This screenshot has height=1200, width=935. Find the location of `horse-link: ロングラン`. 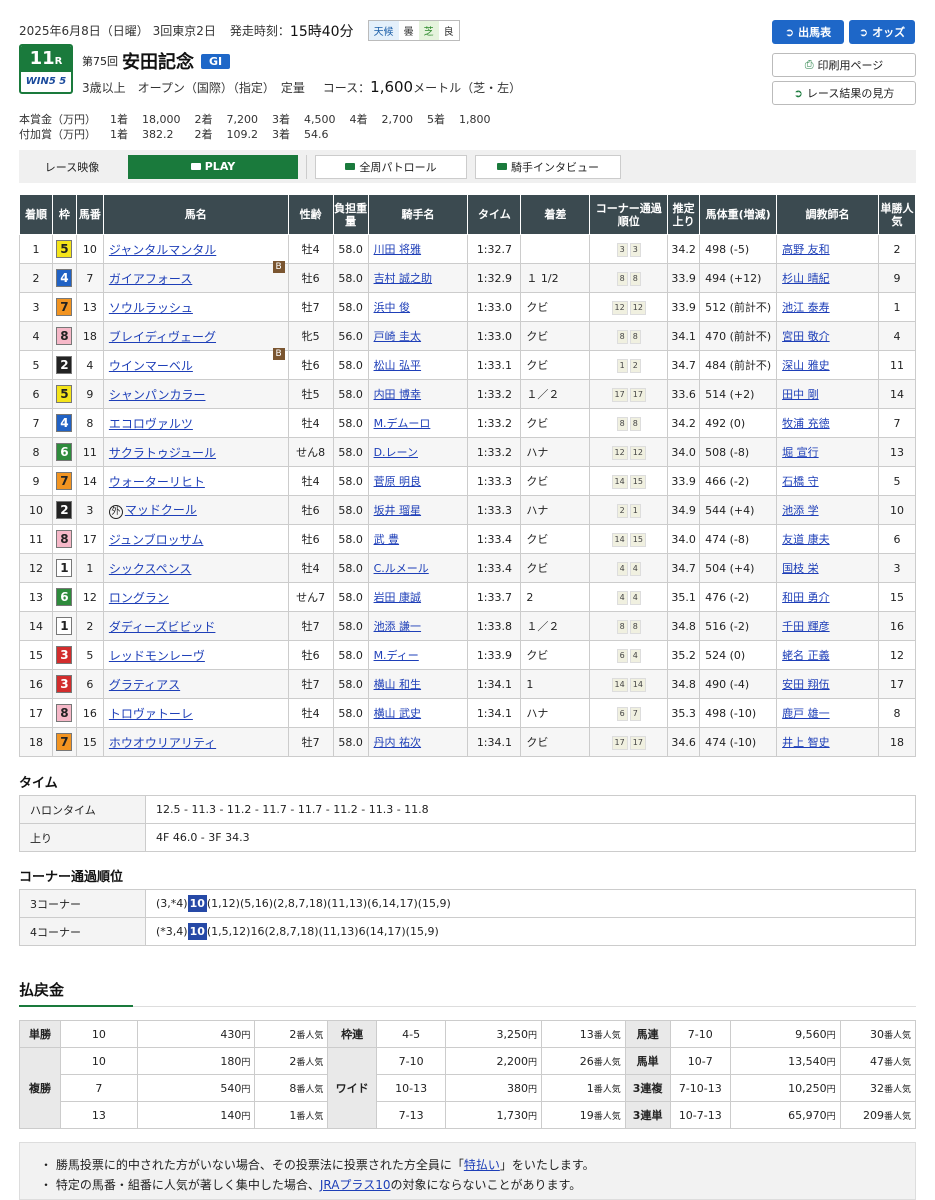

horse-link: ロングラン is located at coordinates (139, 598).